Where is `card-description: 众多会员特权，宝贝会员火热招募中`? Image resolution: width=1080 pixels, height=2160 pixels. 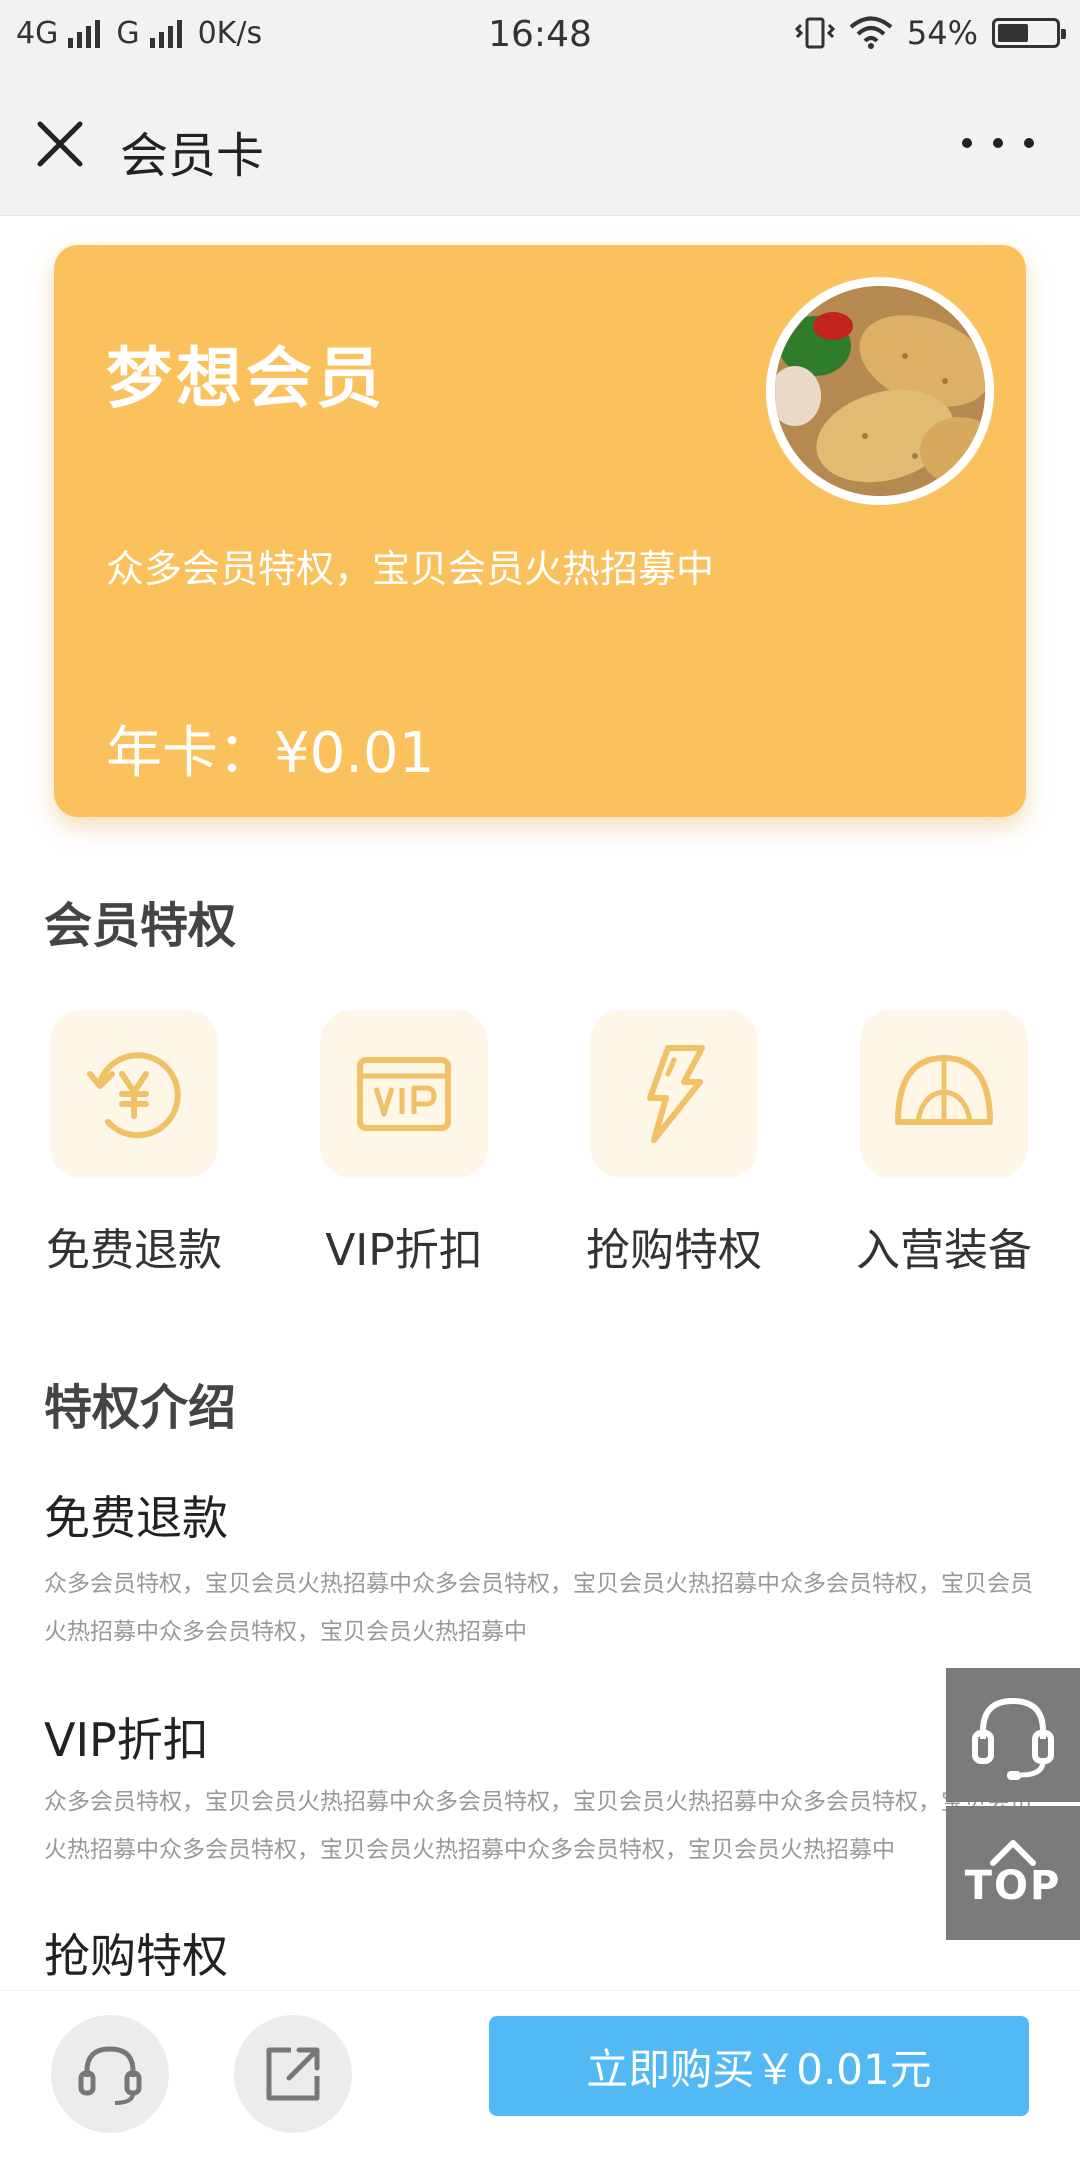 card-description: 众多会员特权，宝贝会员火热招募中 is located at coordinates (410, 569).